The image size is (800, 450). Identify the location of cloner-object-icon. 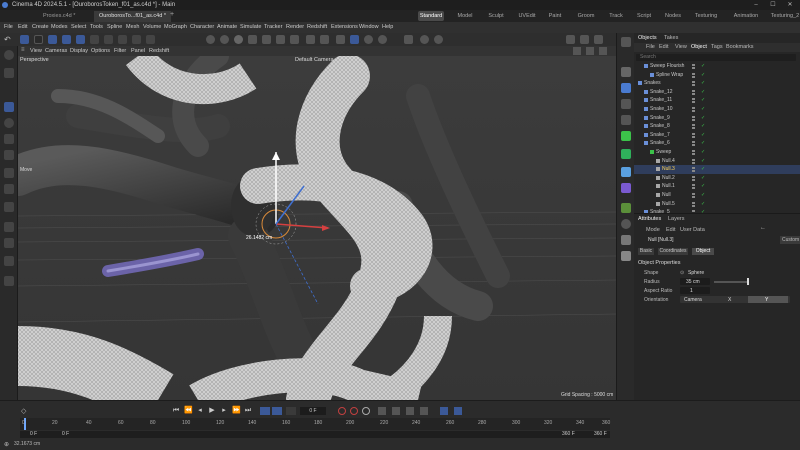
(626, 136).